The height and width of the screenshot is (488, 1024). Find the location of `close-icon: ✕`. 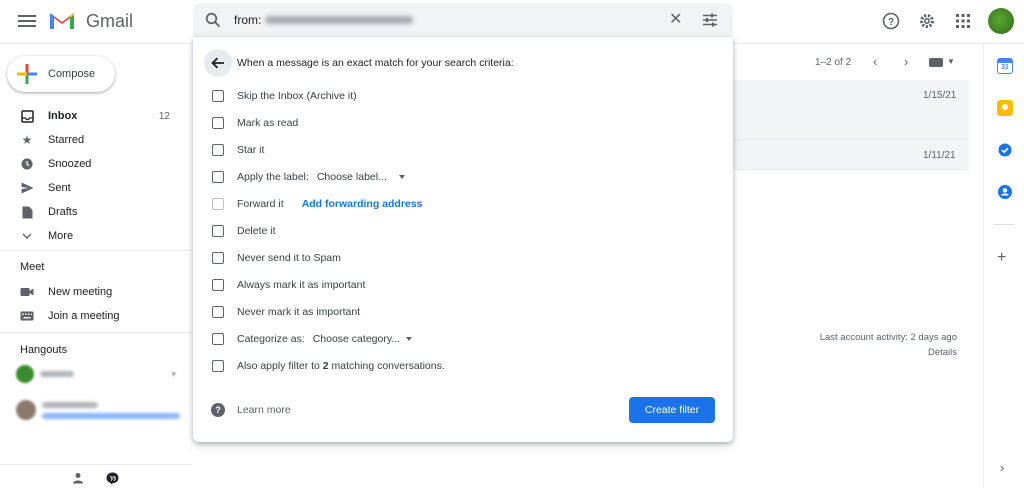

close-icon: ✕ is located at coordinates (675, 19).